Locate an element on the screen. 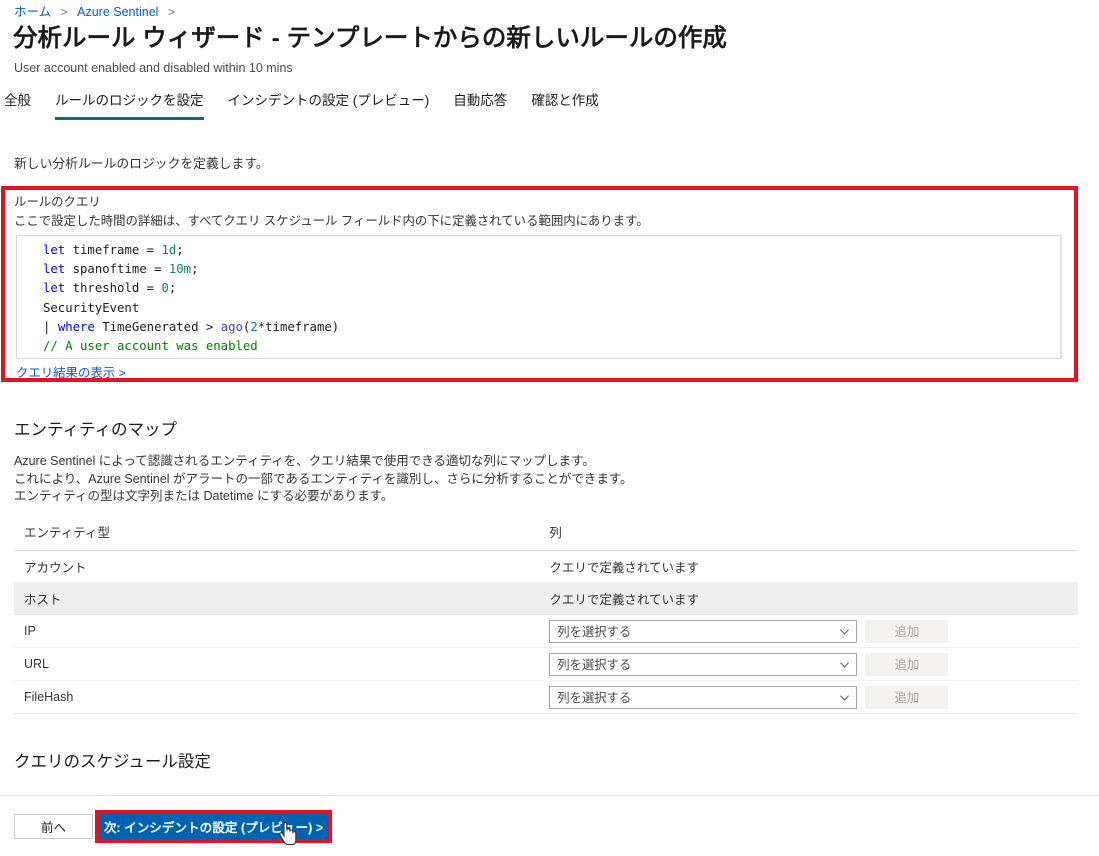 This screenshot has height=856, width=1099. entity-type-cell: アカウント is located at coordinates (277, 566).